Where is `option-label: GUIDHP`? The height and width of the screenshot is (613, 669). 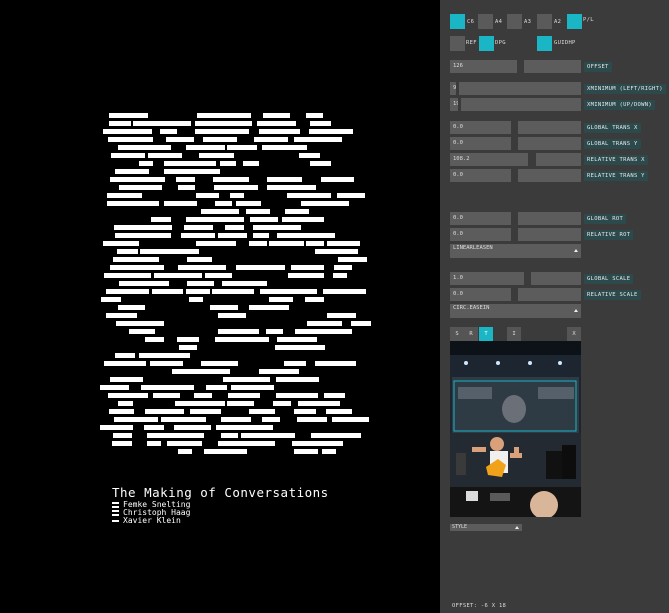
option-label: GUIDHP is located at coordinates (565, 43).